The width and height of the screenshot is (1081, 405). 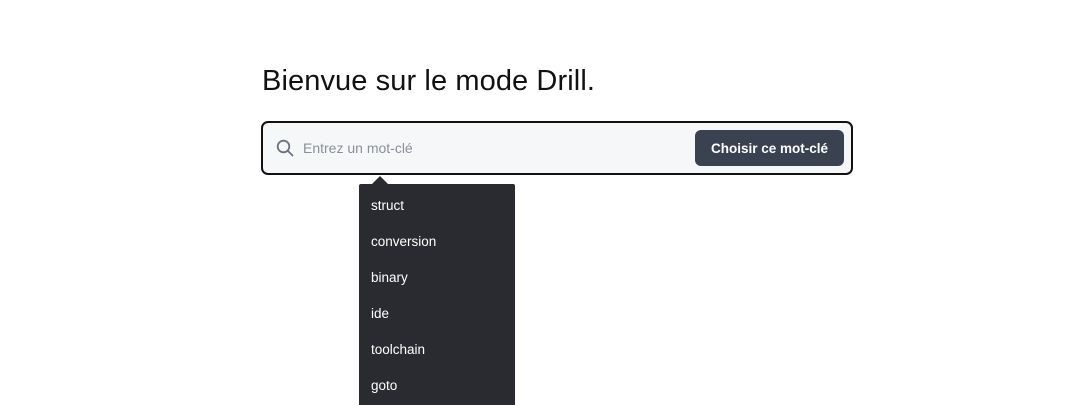 What do you see at coordinates (437, 278) in the screenshot?
I see `suggestion-item-binary: binary` at bounding box center [437, 278].